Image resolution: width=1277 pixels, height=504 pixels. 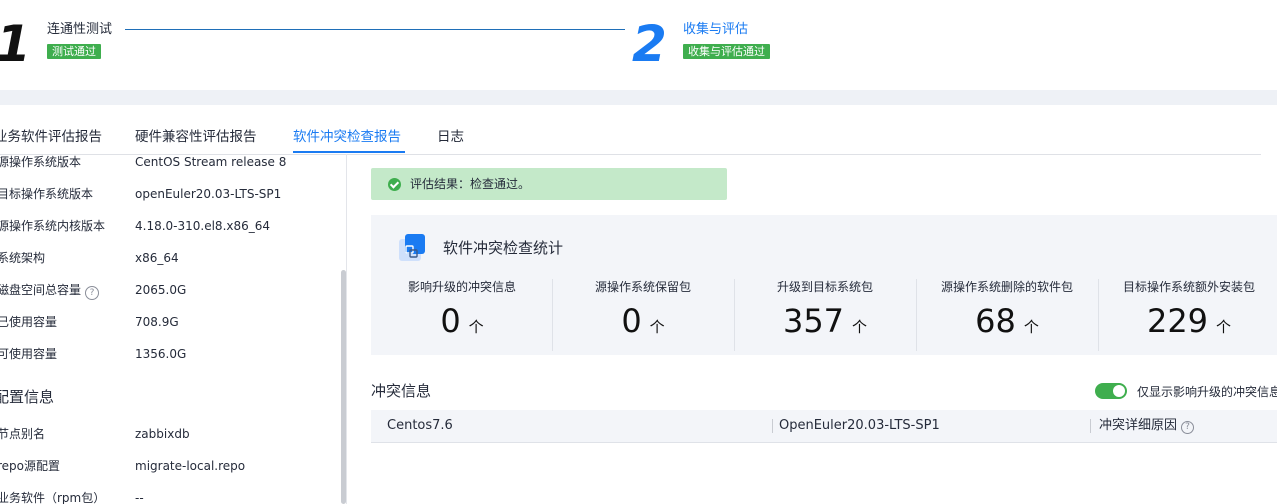 What do you see at coordinates (74, 51) in the screenshot?
I see `step-1-status-badge: 测试通过` at bounding box center [74, 51].